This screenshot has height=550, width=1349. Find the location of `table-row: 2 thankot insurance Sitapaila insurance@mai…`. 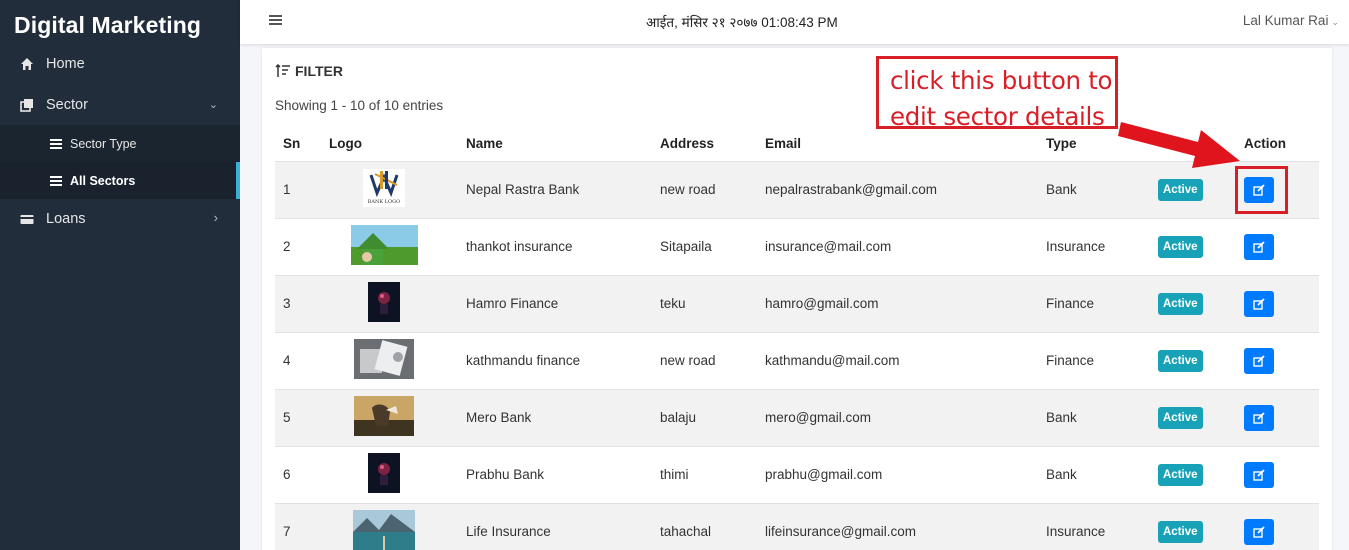

table-row: 2 thankot insurance Sitapaila insurance@mai… is located at coordinates (797, 246).